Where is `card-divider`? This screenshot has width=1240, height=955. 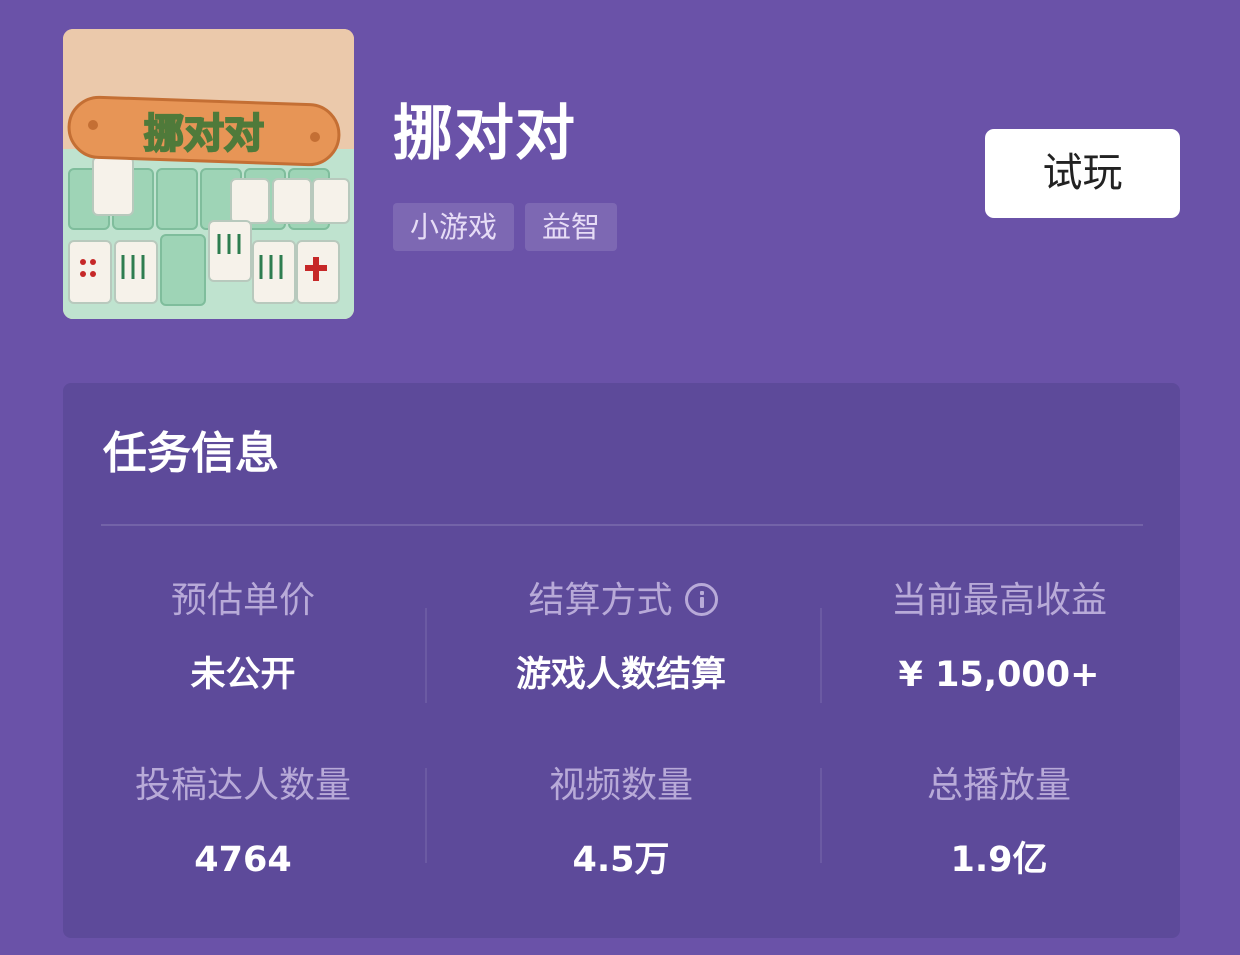
card-divider is located at coordinates (622, 525).